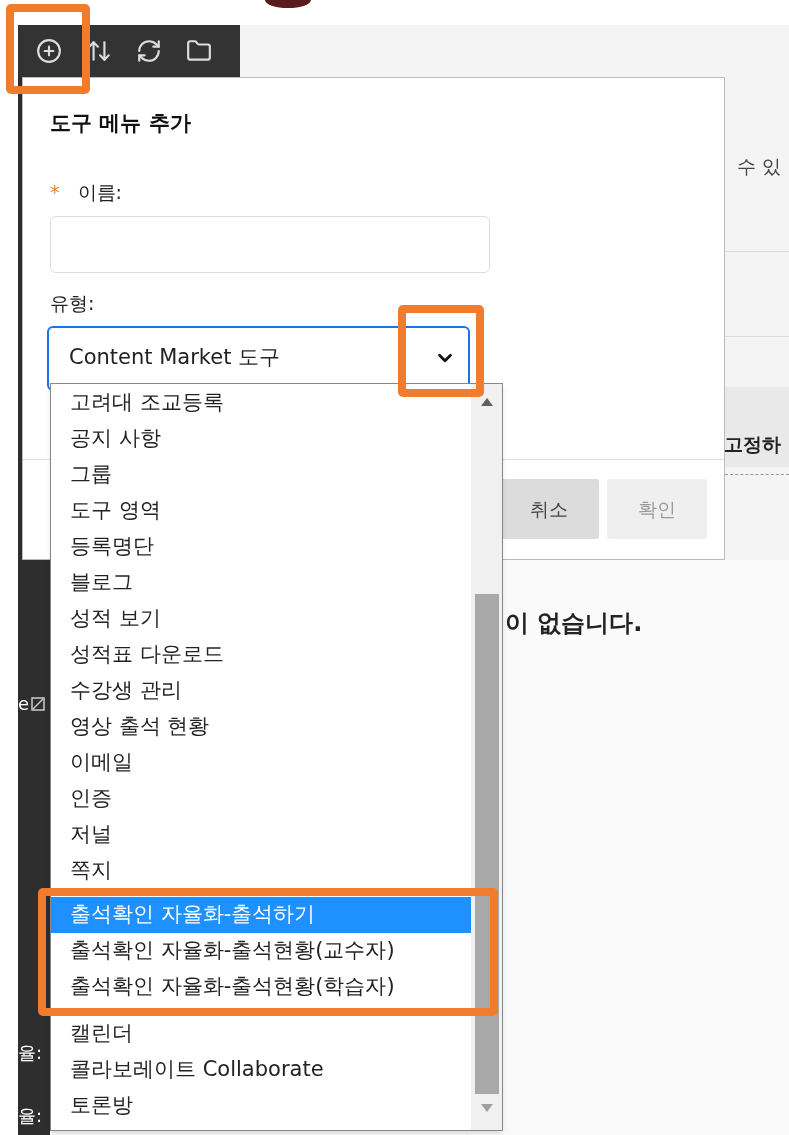 This screenshot has width=789, height=1135. Describe the element at coordinates (149, 51) in the screenshot. I see `refresh-icon` at that location.